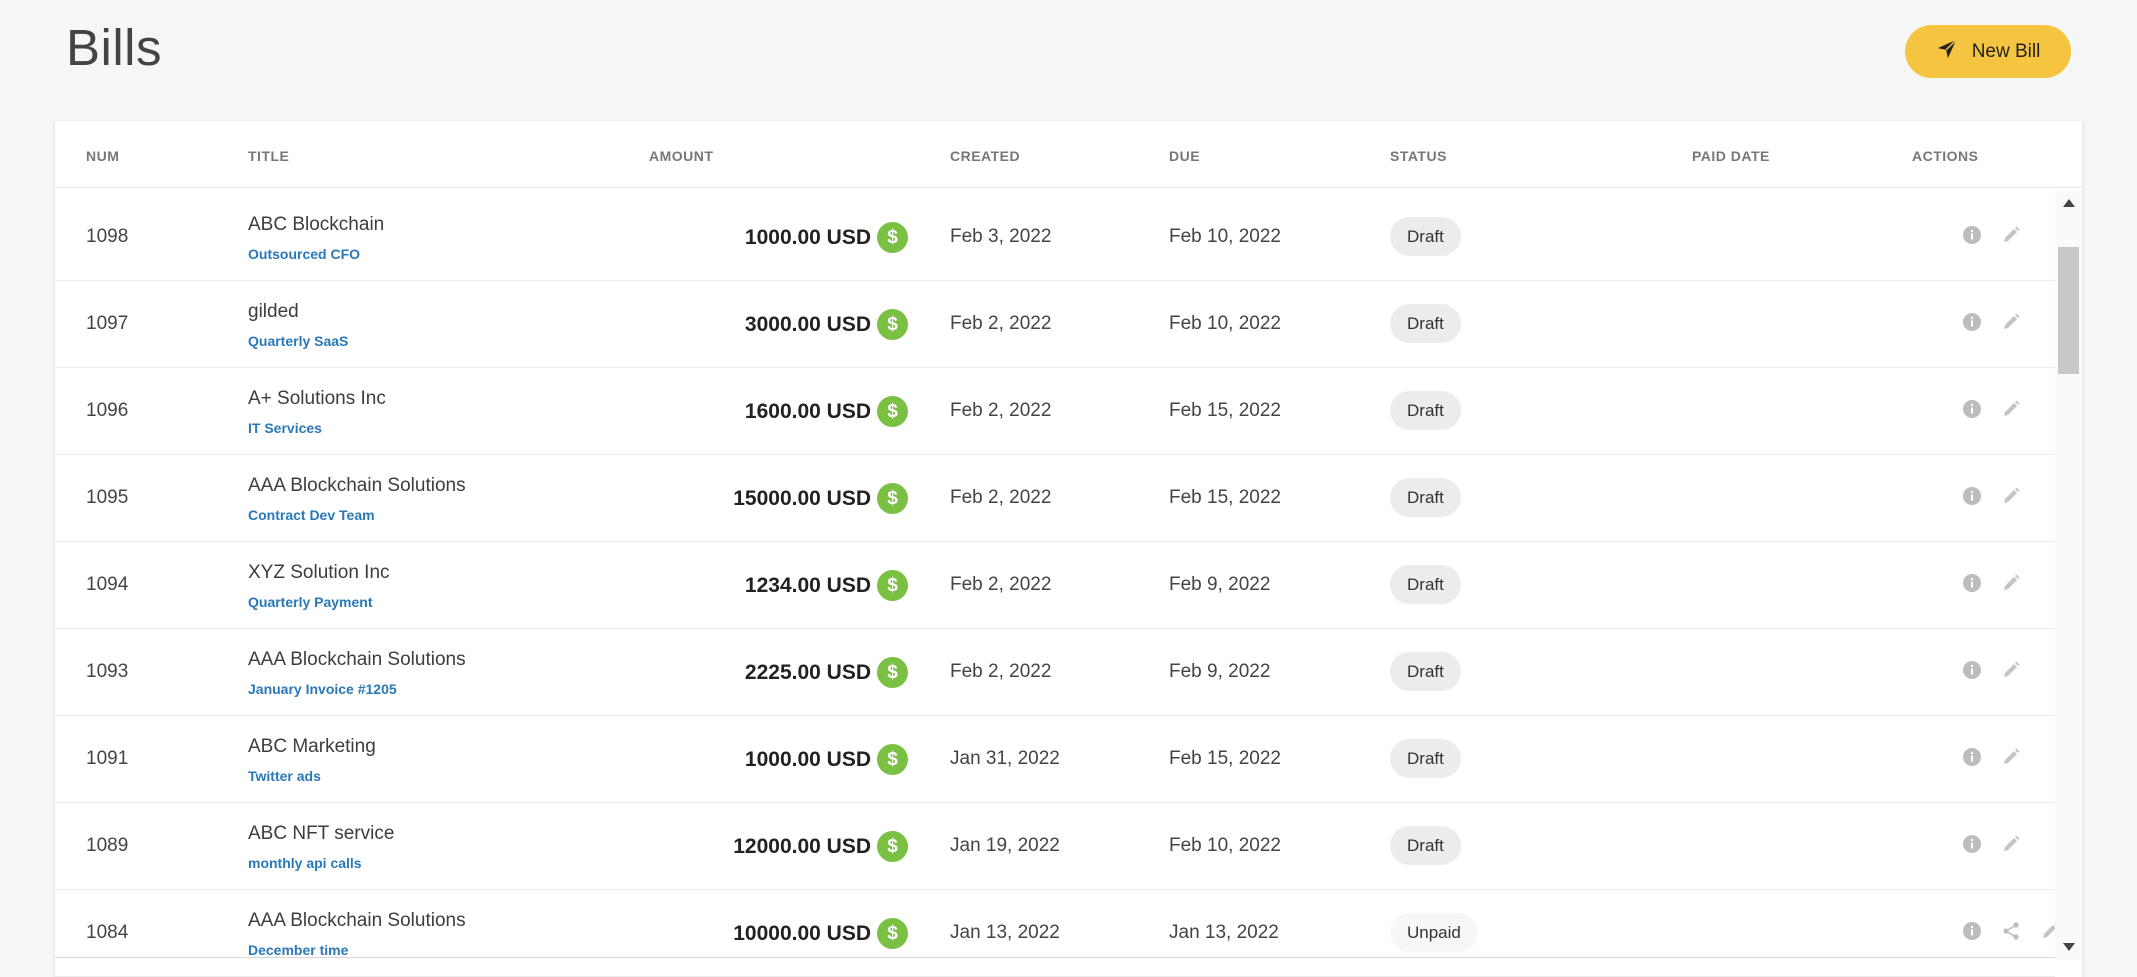 This screenshot has height=977, width=2137. I want to click on bill-title: ABC NFT service, so click(321, 833).